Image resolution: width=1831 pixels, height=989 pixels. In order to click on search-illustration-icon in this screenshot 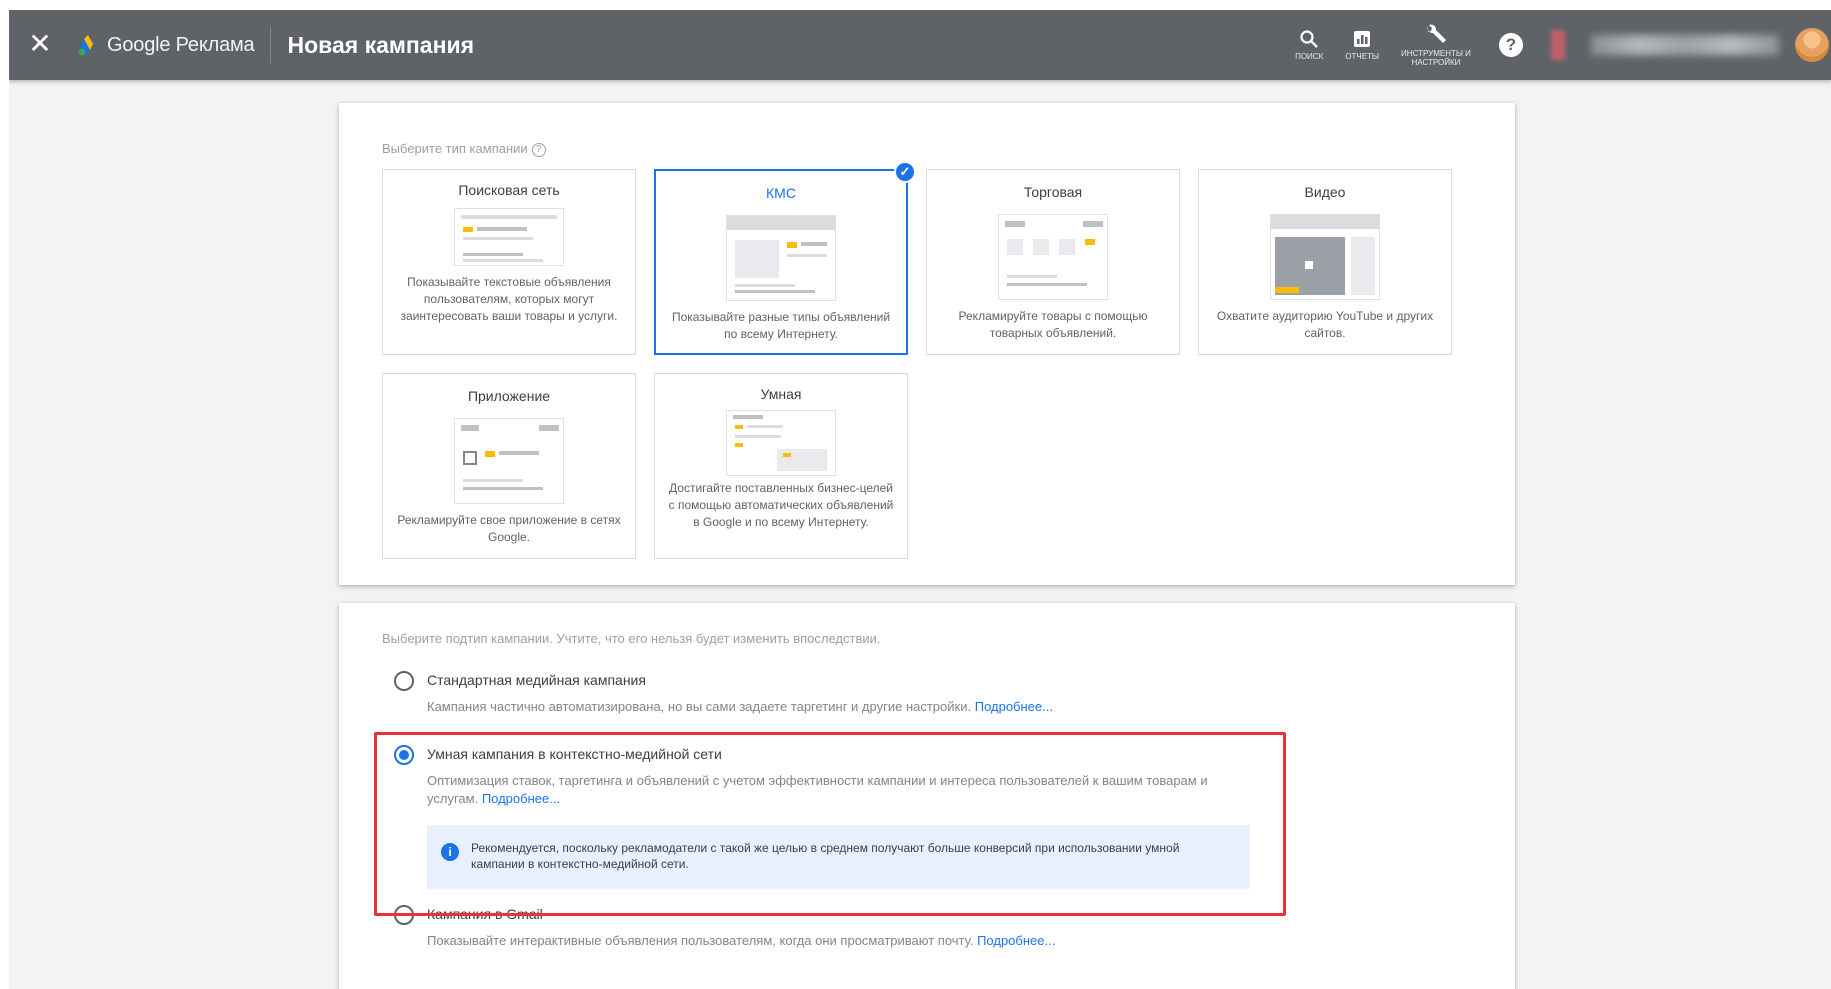, I will do `click(509, 237)`.